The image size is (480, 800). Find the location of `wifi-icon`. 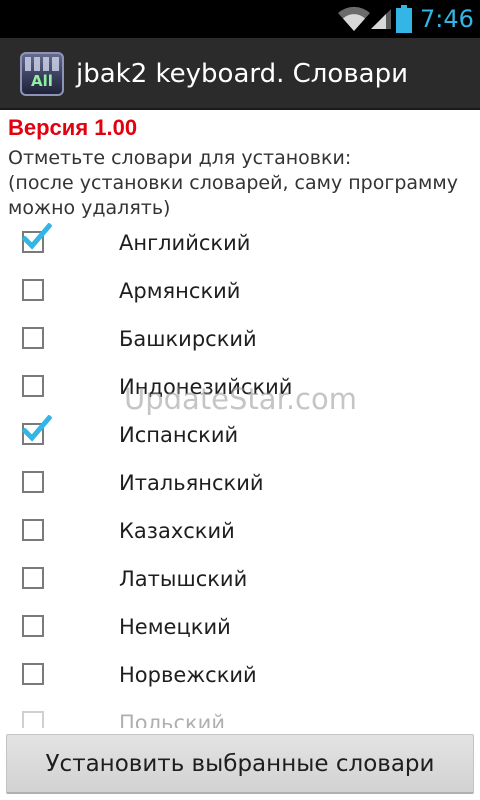

wifi-icon is located at coordinates (354, 18).